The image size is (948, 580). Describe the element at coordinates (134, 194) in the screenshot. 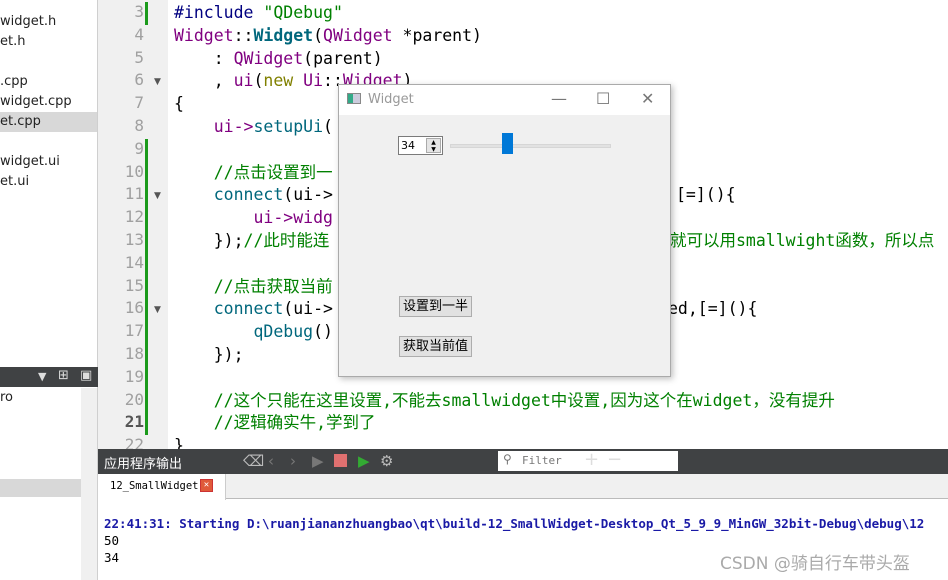

I see `line-number: 11` at that location.